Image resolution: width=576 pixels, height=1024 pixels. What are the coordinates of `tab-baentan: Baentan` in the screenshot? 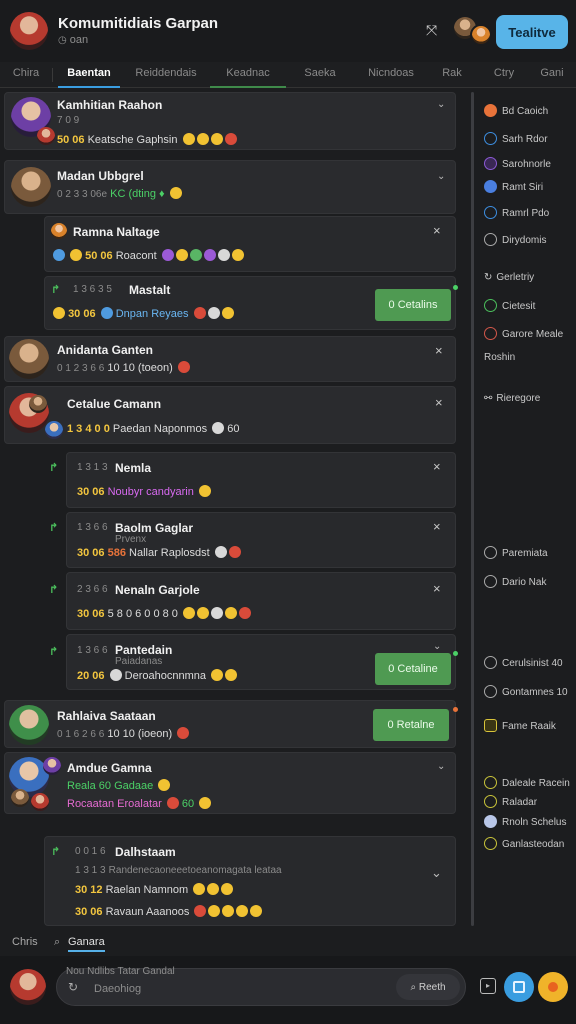 It's located at (89, 75).